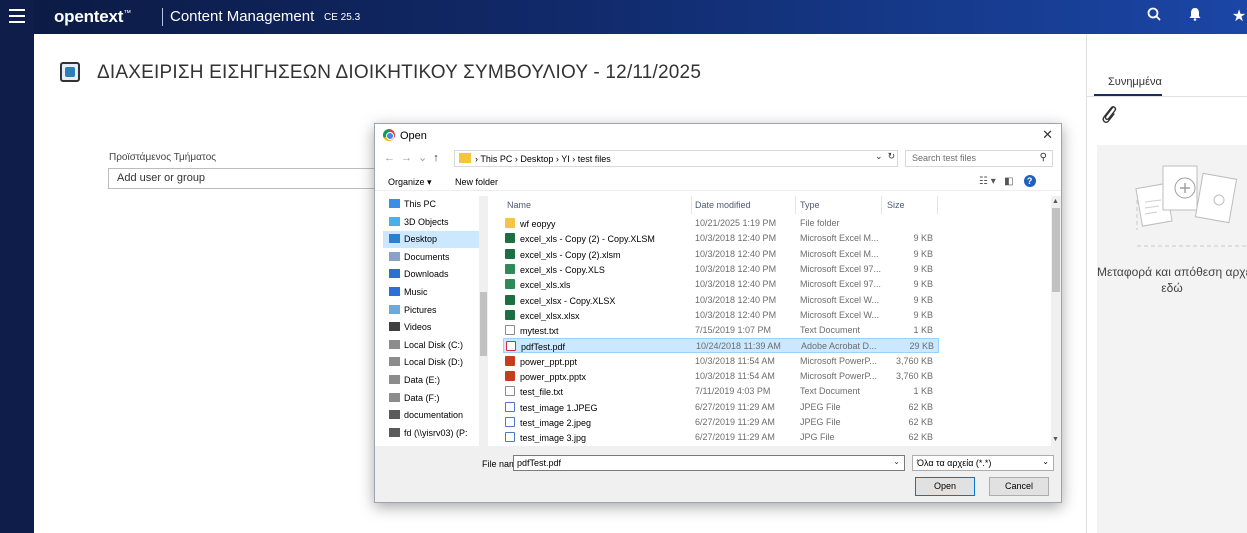  I want to click on column-size: Size, so click(896, 205).